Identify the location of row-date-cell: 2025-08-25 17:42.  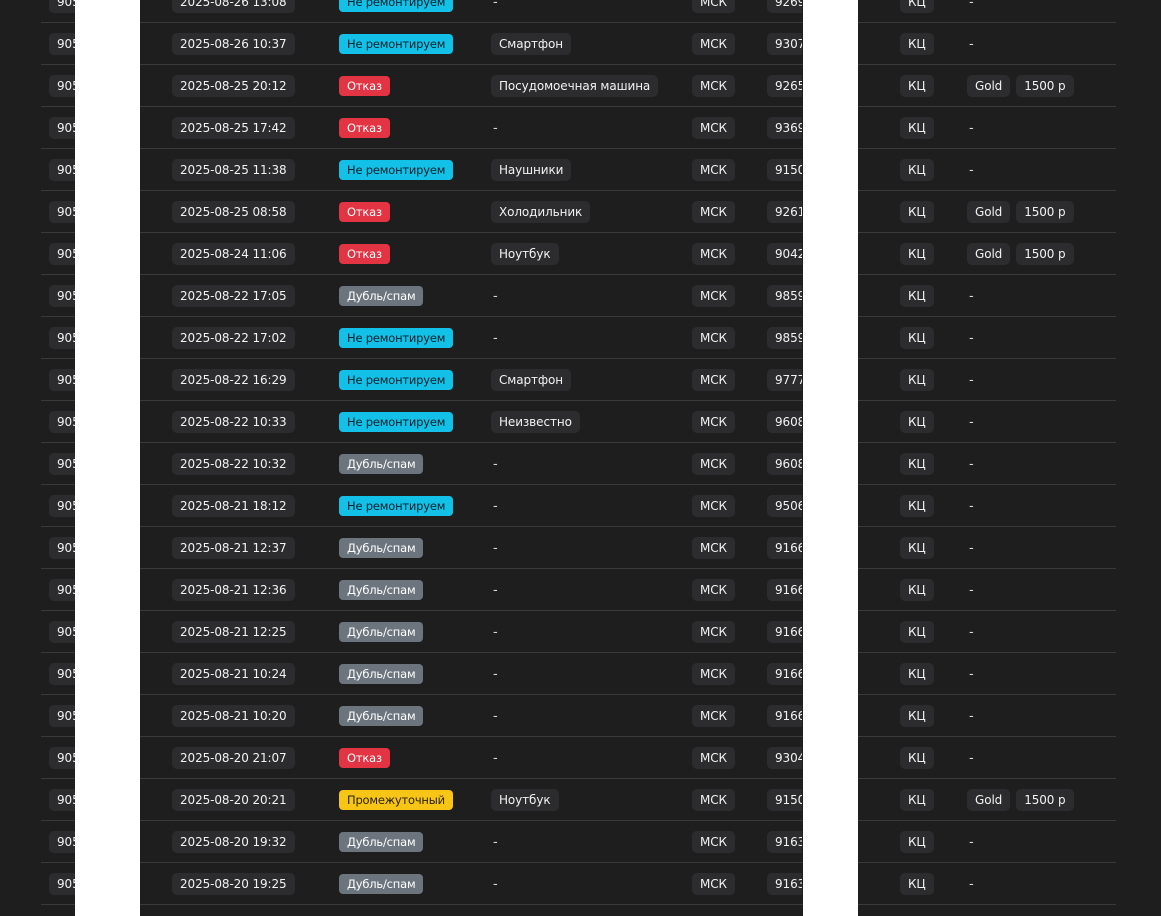
(252, 128).